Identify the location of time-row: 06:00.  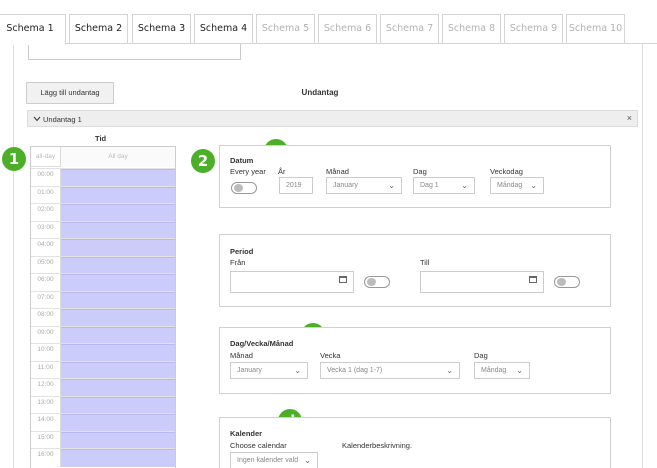
(103, 282).